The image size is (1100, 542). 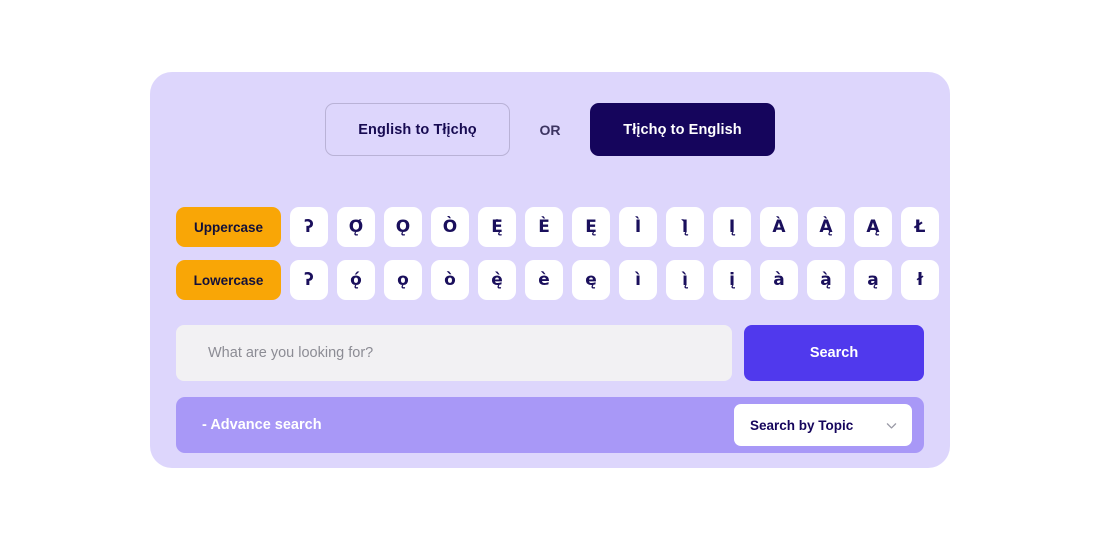 I want to click on char-key-lower-10: à, so click(x=779, y=280).